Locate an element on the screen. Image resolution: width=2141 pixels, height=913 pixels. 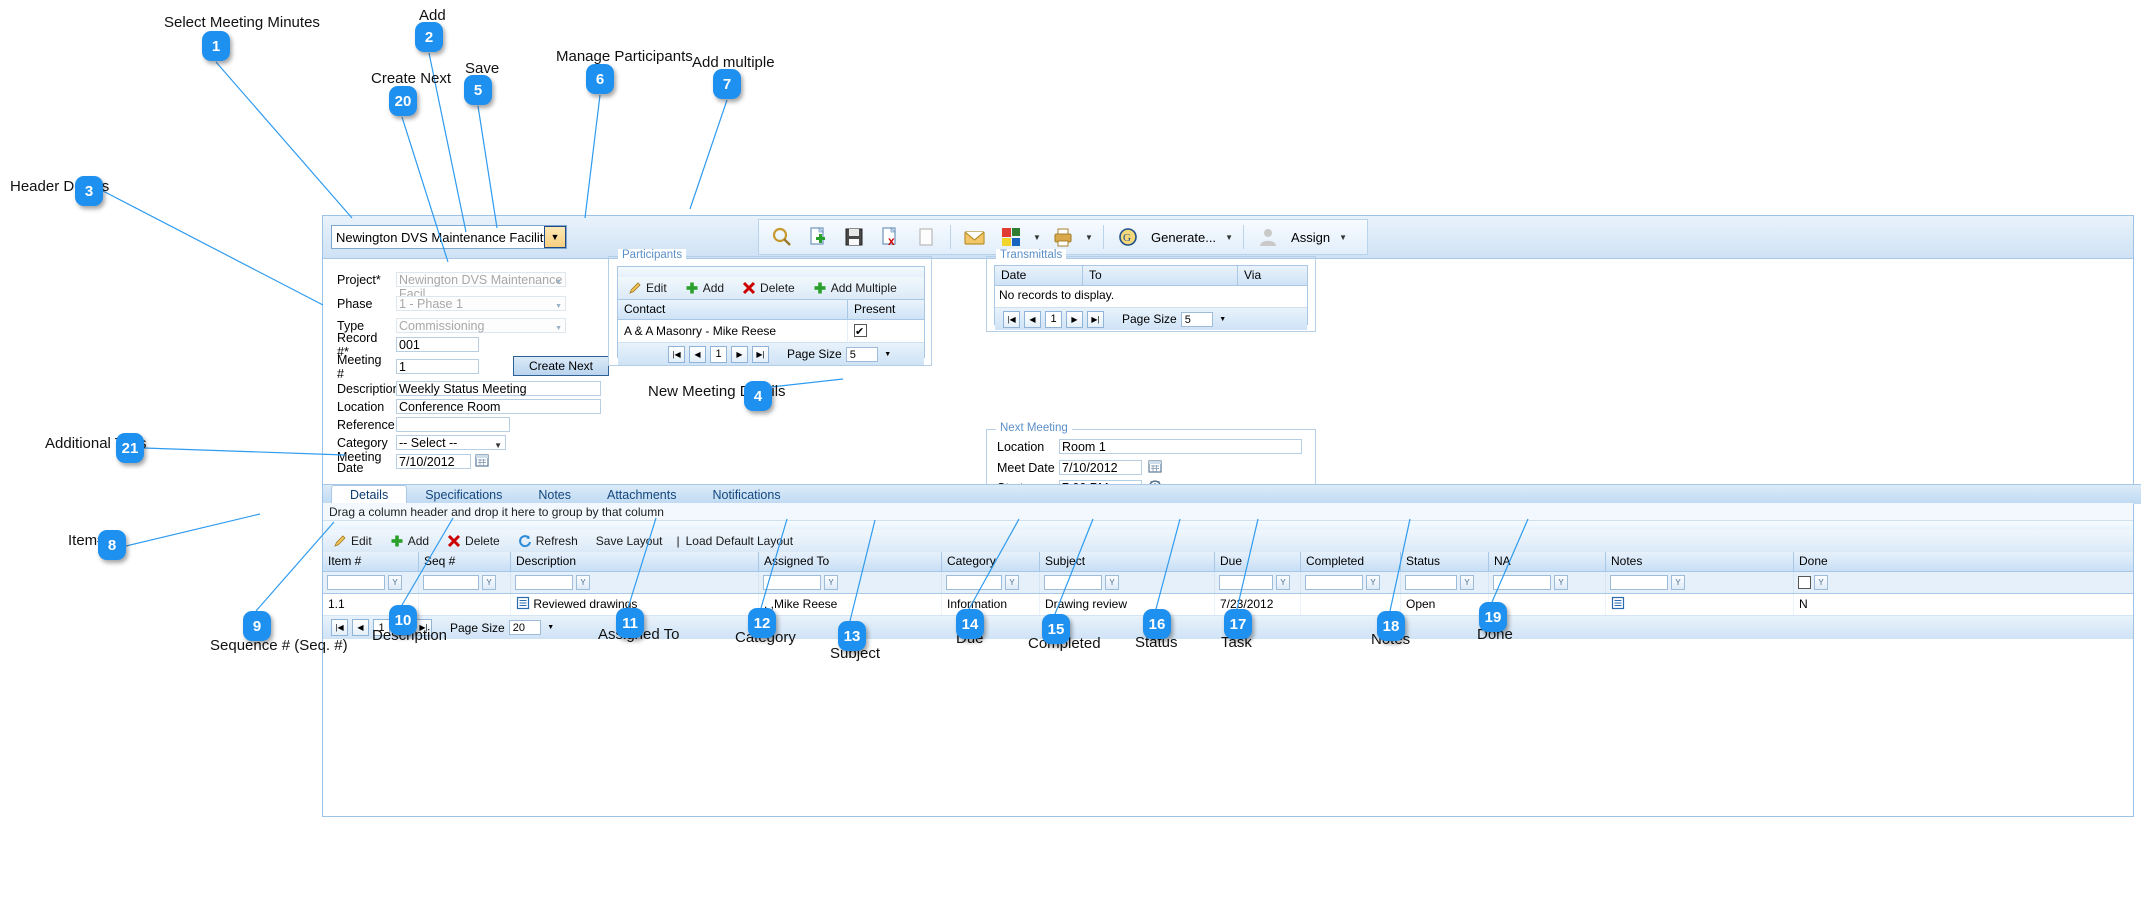
generate-chevron-down-icon: ▼ is located at coordinates (1229, 237).